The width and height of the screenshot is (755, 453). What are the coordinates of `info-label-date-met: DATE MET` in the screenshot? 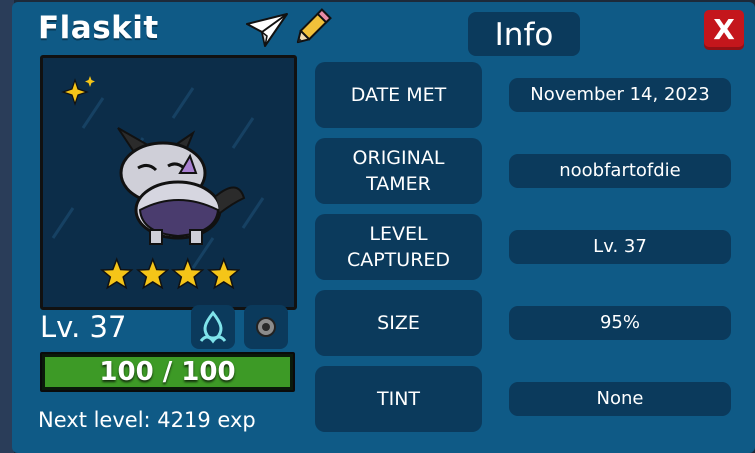 It's located at (398, 95).